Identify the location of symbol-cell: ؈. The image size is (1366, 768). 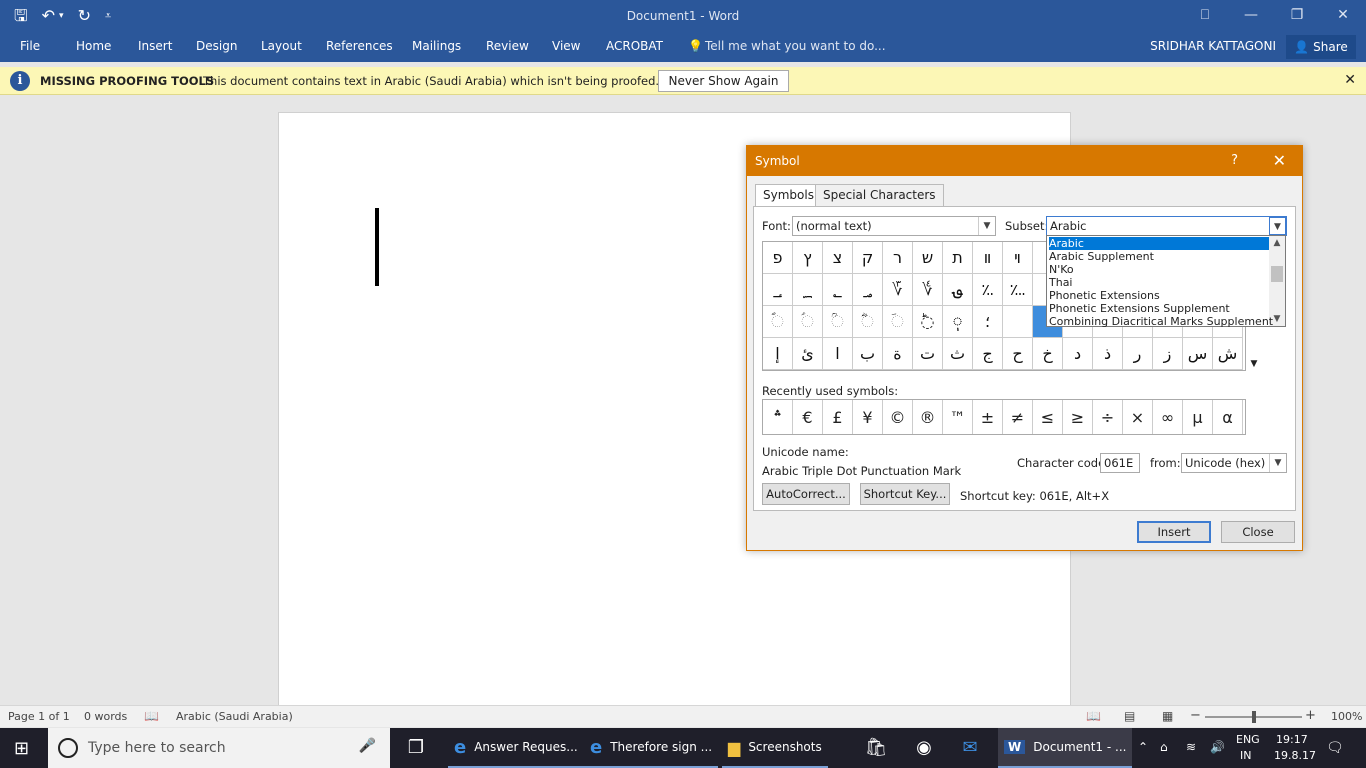
(958, 290).